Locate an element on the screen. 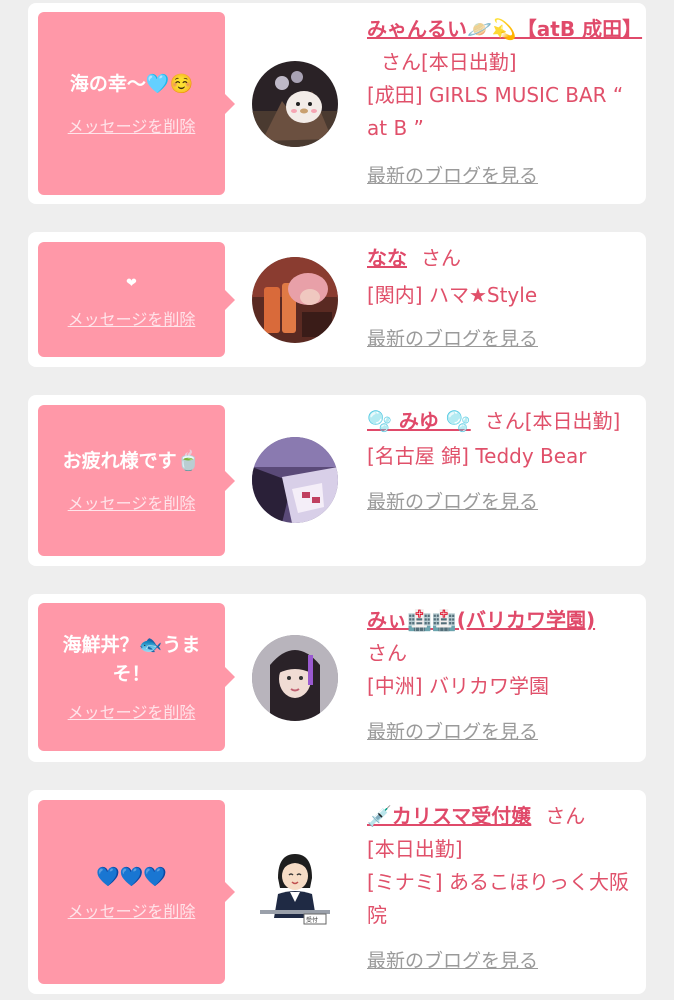 The image size is (674, 1000). message-text: ❤ is located at coordinates (131, 283).